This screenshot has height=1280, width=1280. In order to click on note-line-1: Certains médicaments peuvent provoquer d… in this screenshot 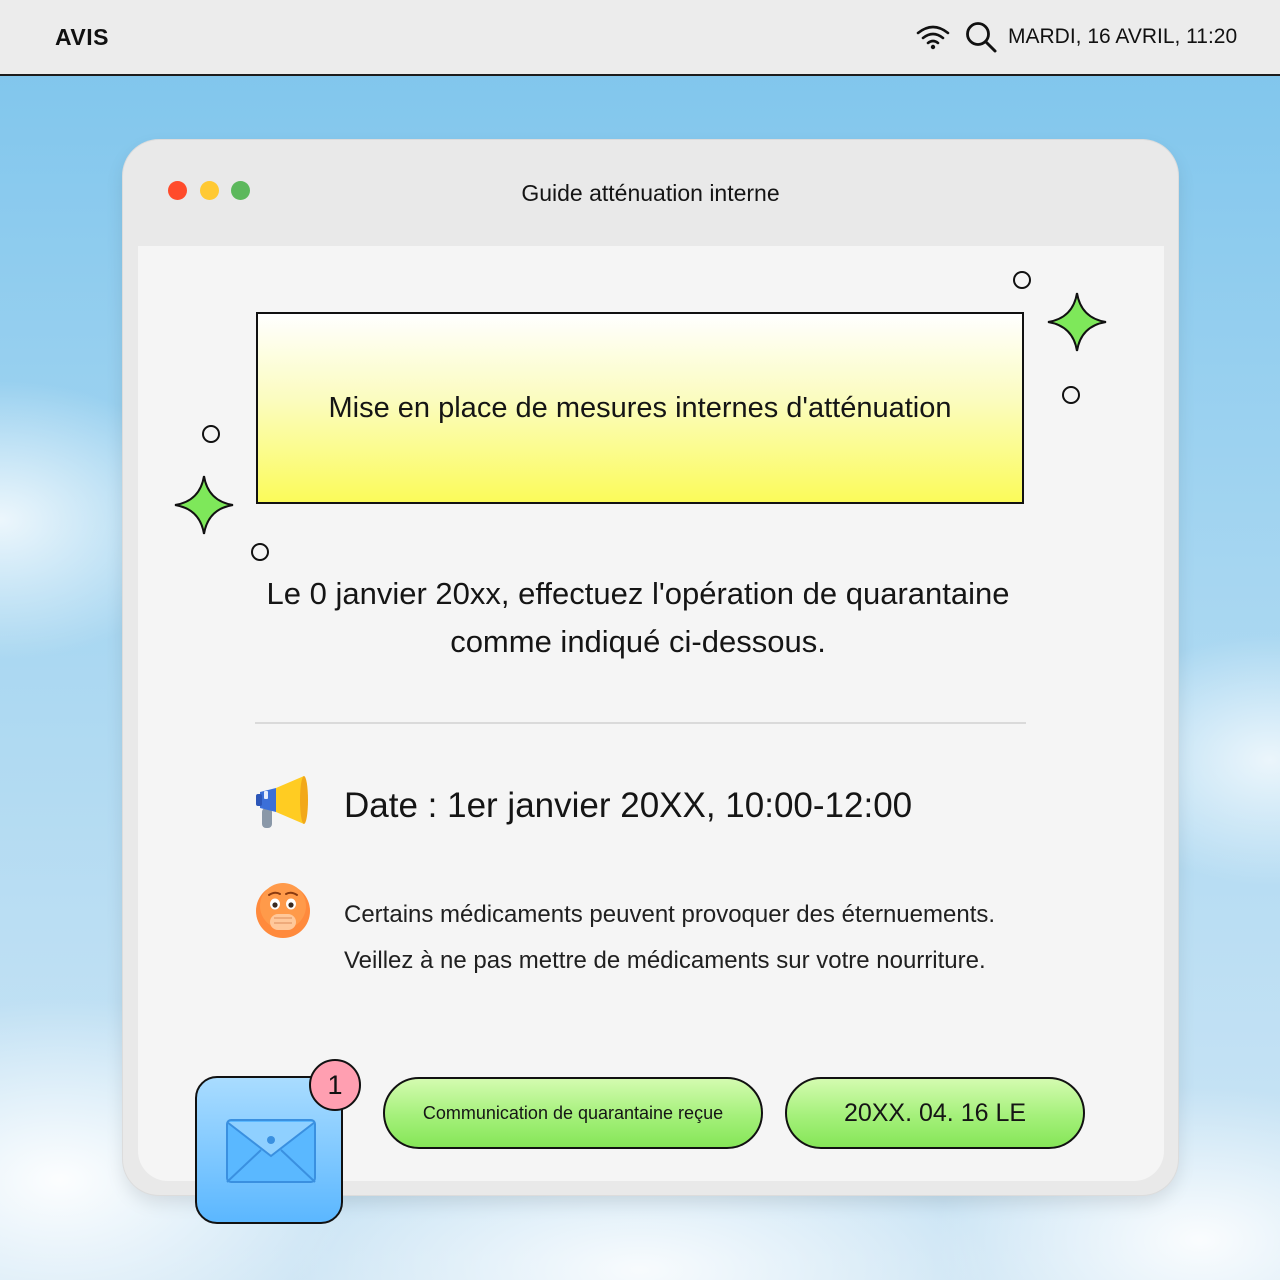, I will do `click(670, 914)`.